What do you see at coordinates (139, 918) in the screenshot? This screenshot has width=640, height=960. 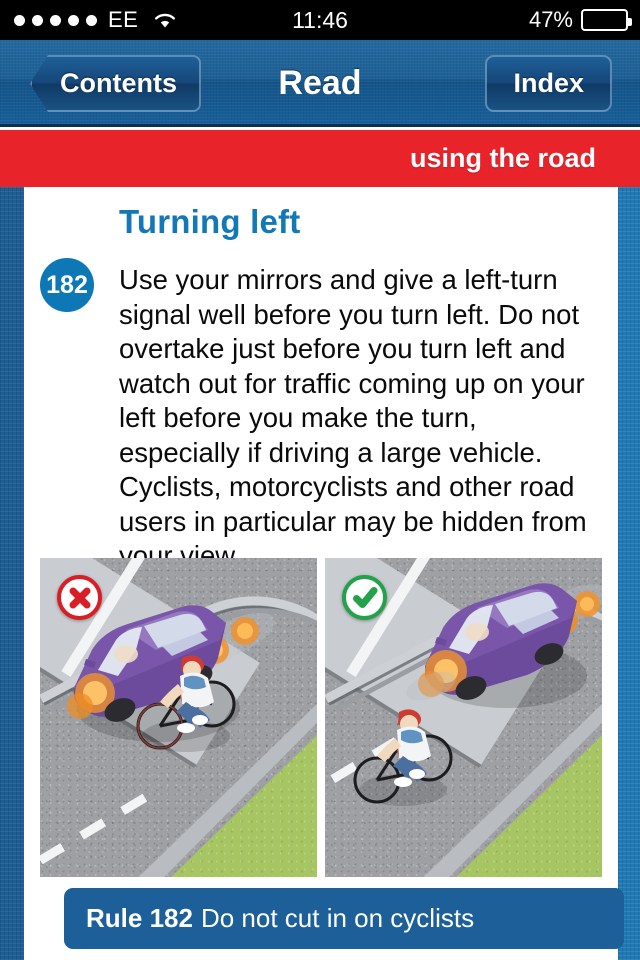 I see `caption-rule-label: Rule 182` at bounding box center [139, 918].